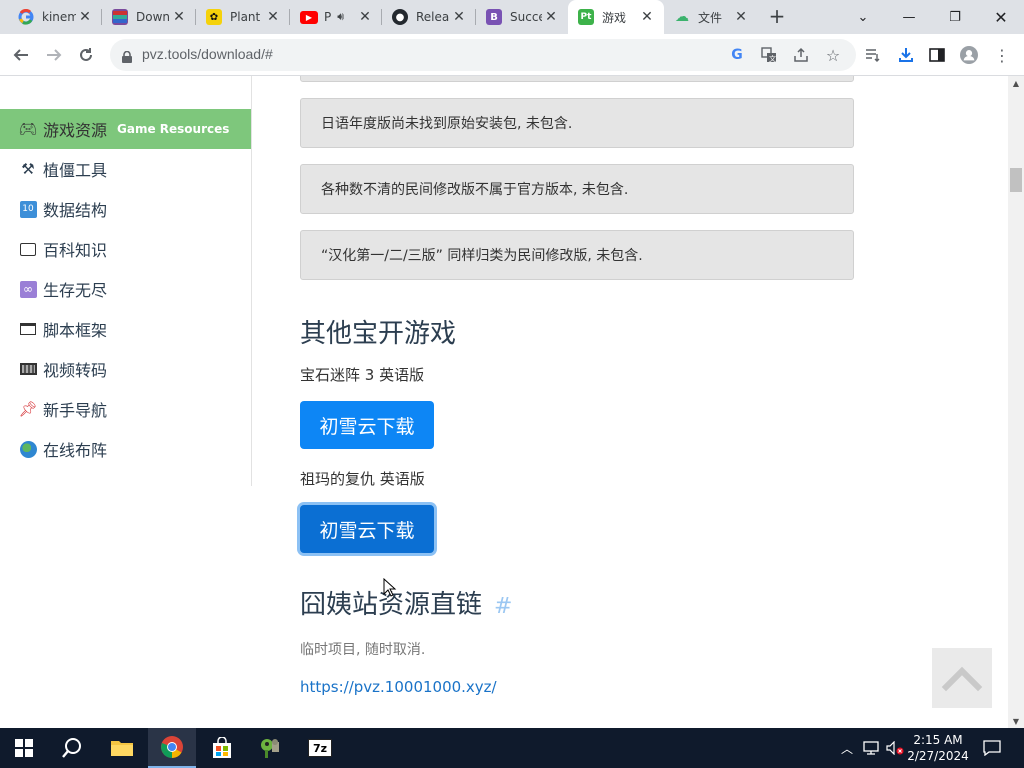  What do you see at coordinates (125, 249) in the screenshot?
I see `sidebar-item-wiki: 百科知识` at bounding box center [125, 249].